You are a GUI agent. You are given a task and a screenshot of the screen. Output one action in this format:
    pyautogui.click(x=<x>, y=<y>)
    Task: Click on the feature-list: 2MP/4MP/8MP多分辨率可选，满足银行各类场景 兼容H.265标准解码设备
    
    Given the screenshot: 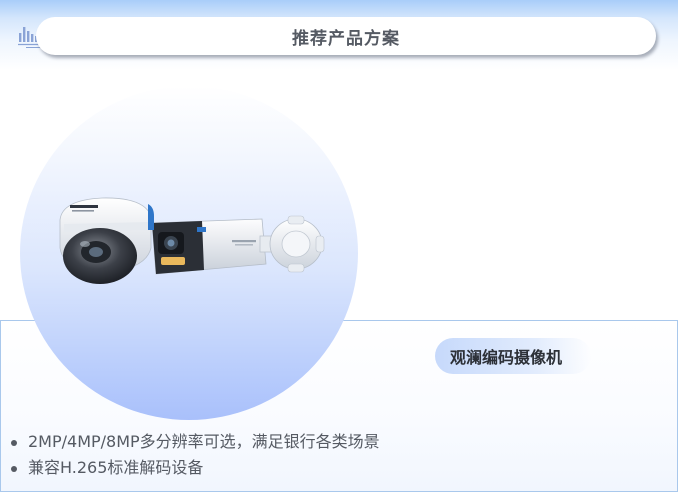 What is the action you would take?
    pyautogui.click(x=195, y=455)
    